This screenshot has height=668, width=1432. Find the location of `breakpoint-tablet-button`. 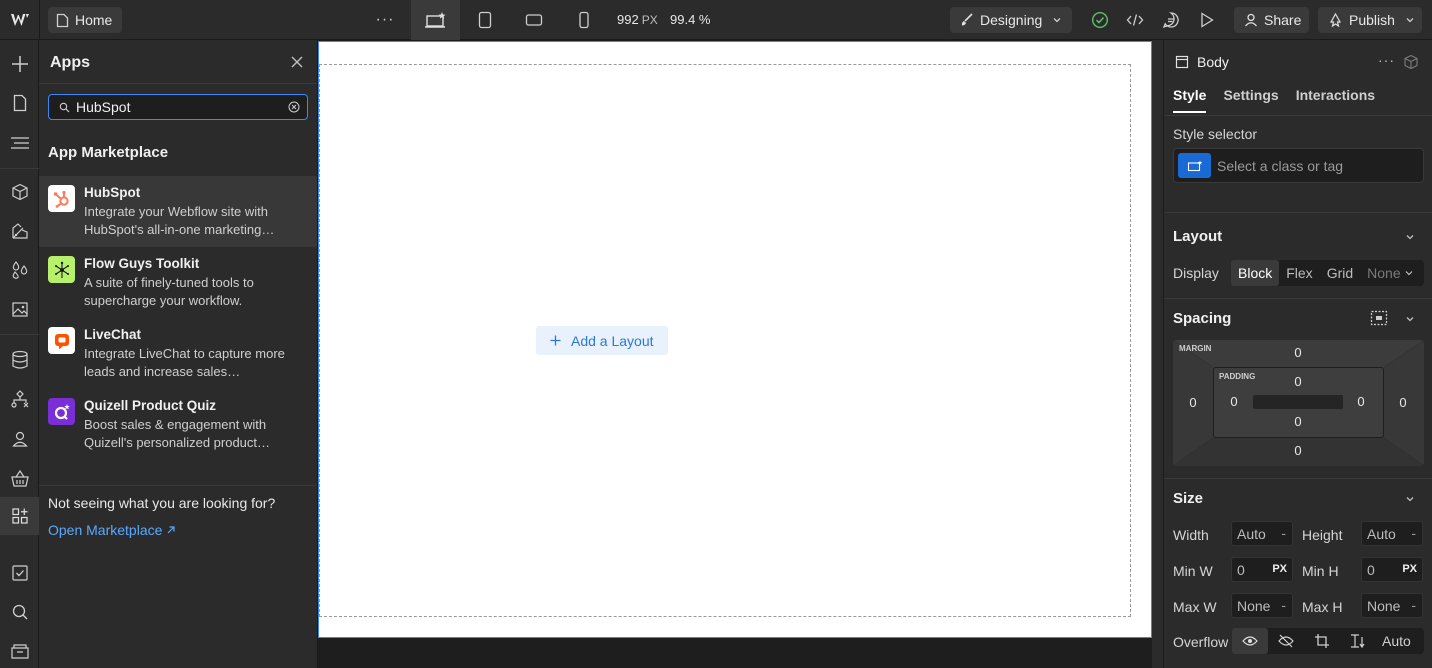

breakpoint-tablet-button is located at coordinates (485, 20).